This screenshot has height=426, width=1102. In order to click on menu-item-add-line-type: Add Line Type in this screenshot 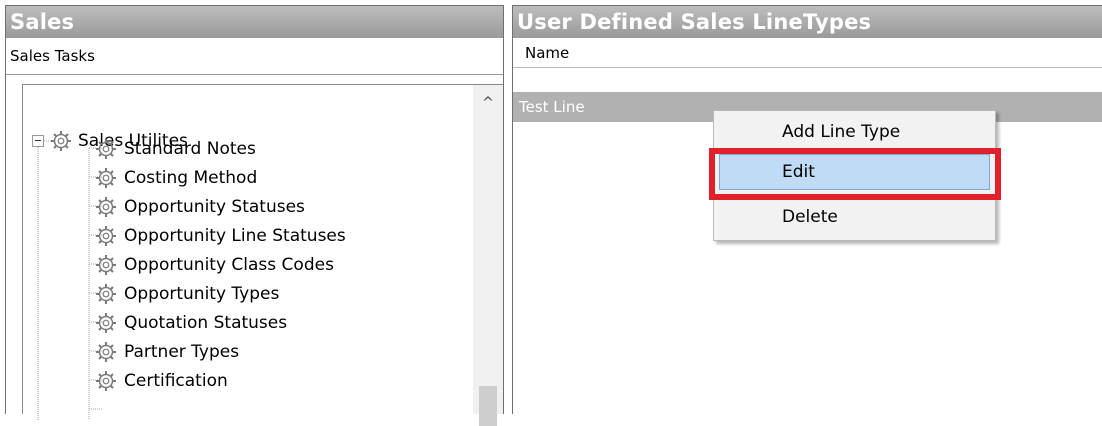, I will do `click(854, 132)`.